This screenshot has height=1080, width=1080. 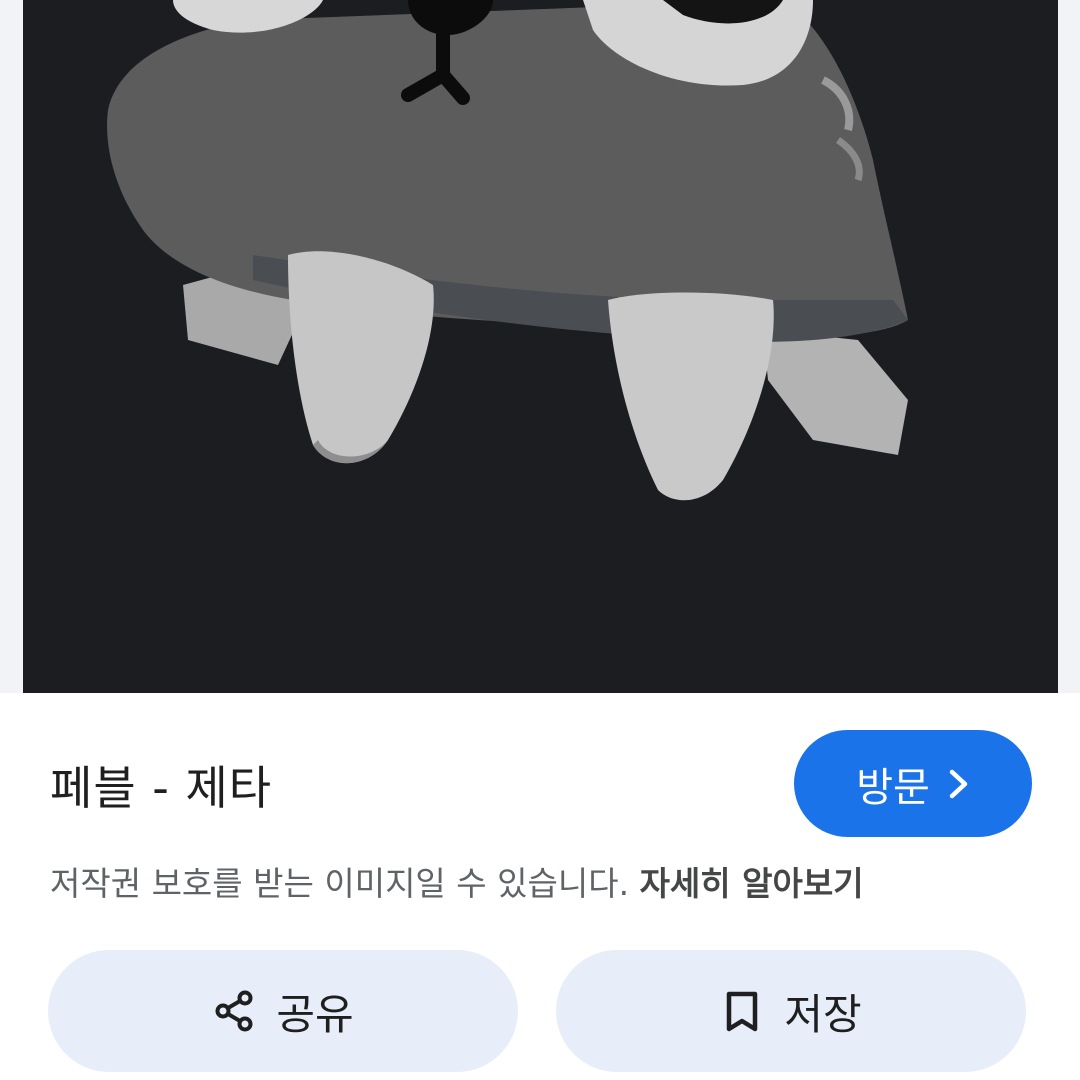 I want to click on share-label: 공유, so click(x=315, y=1014).